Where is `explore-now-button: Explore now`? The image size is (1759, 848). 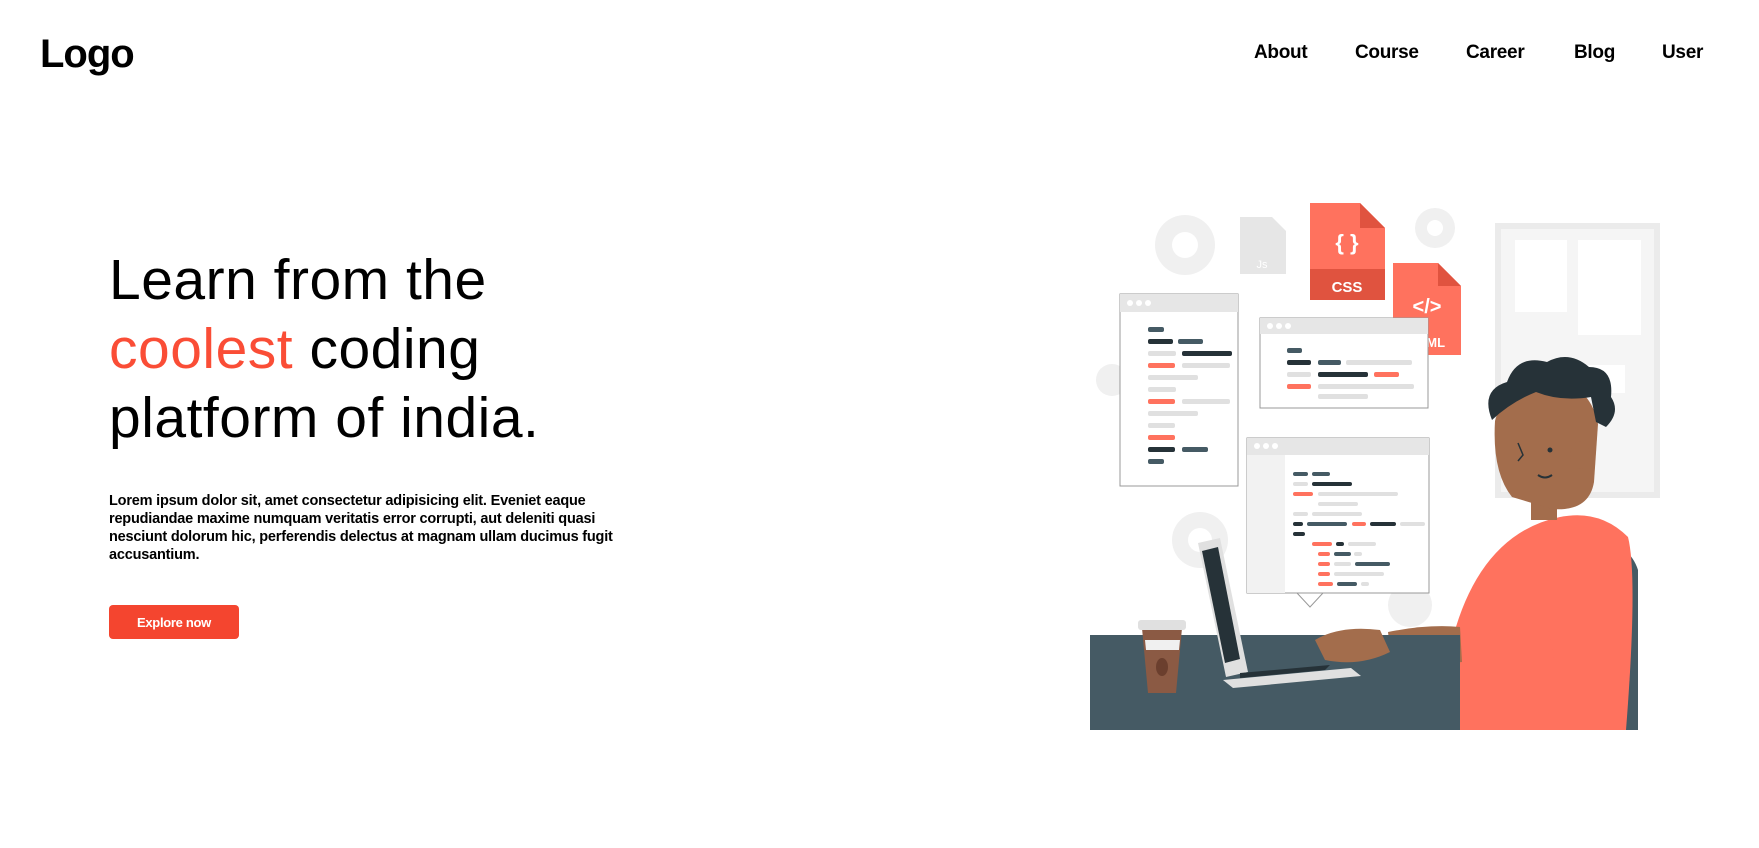
explore-now-button: Explore now is located at coordinates (174, 622).